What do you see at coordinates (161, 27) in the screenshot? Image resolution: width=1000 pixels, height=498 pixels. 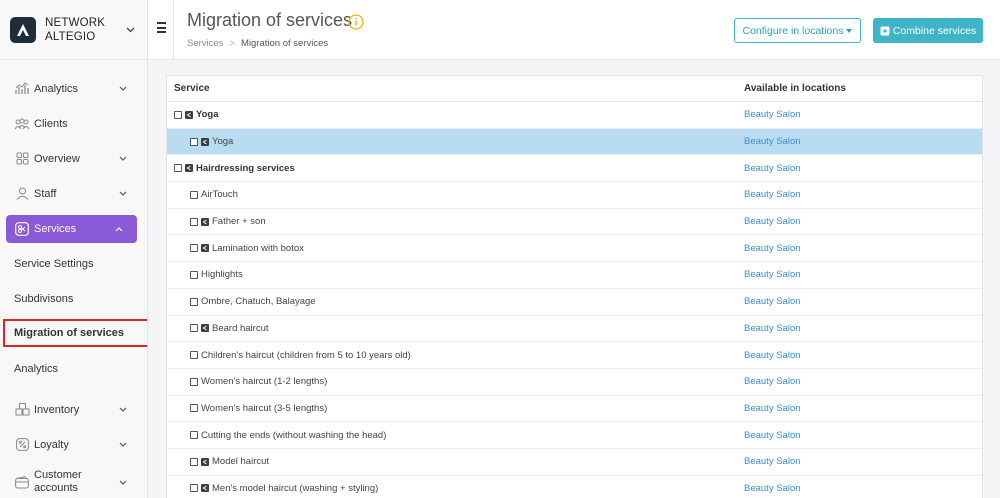 I see `menu-icon` at bounding box center [161, 27].